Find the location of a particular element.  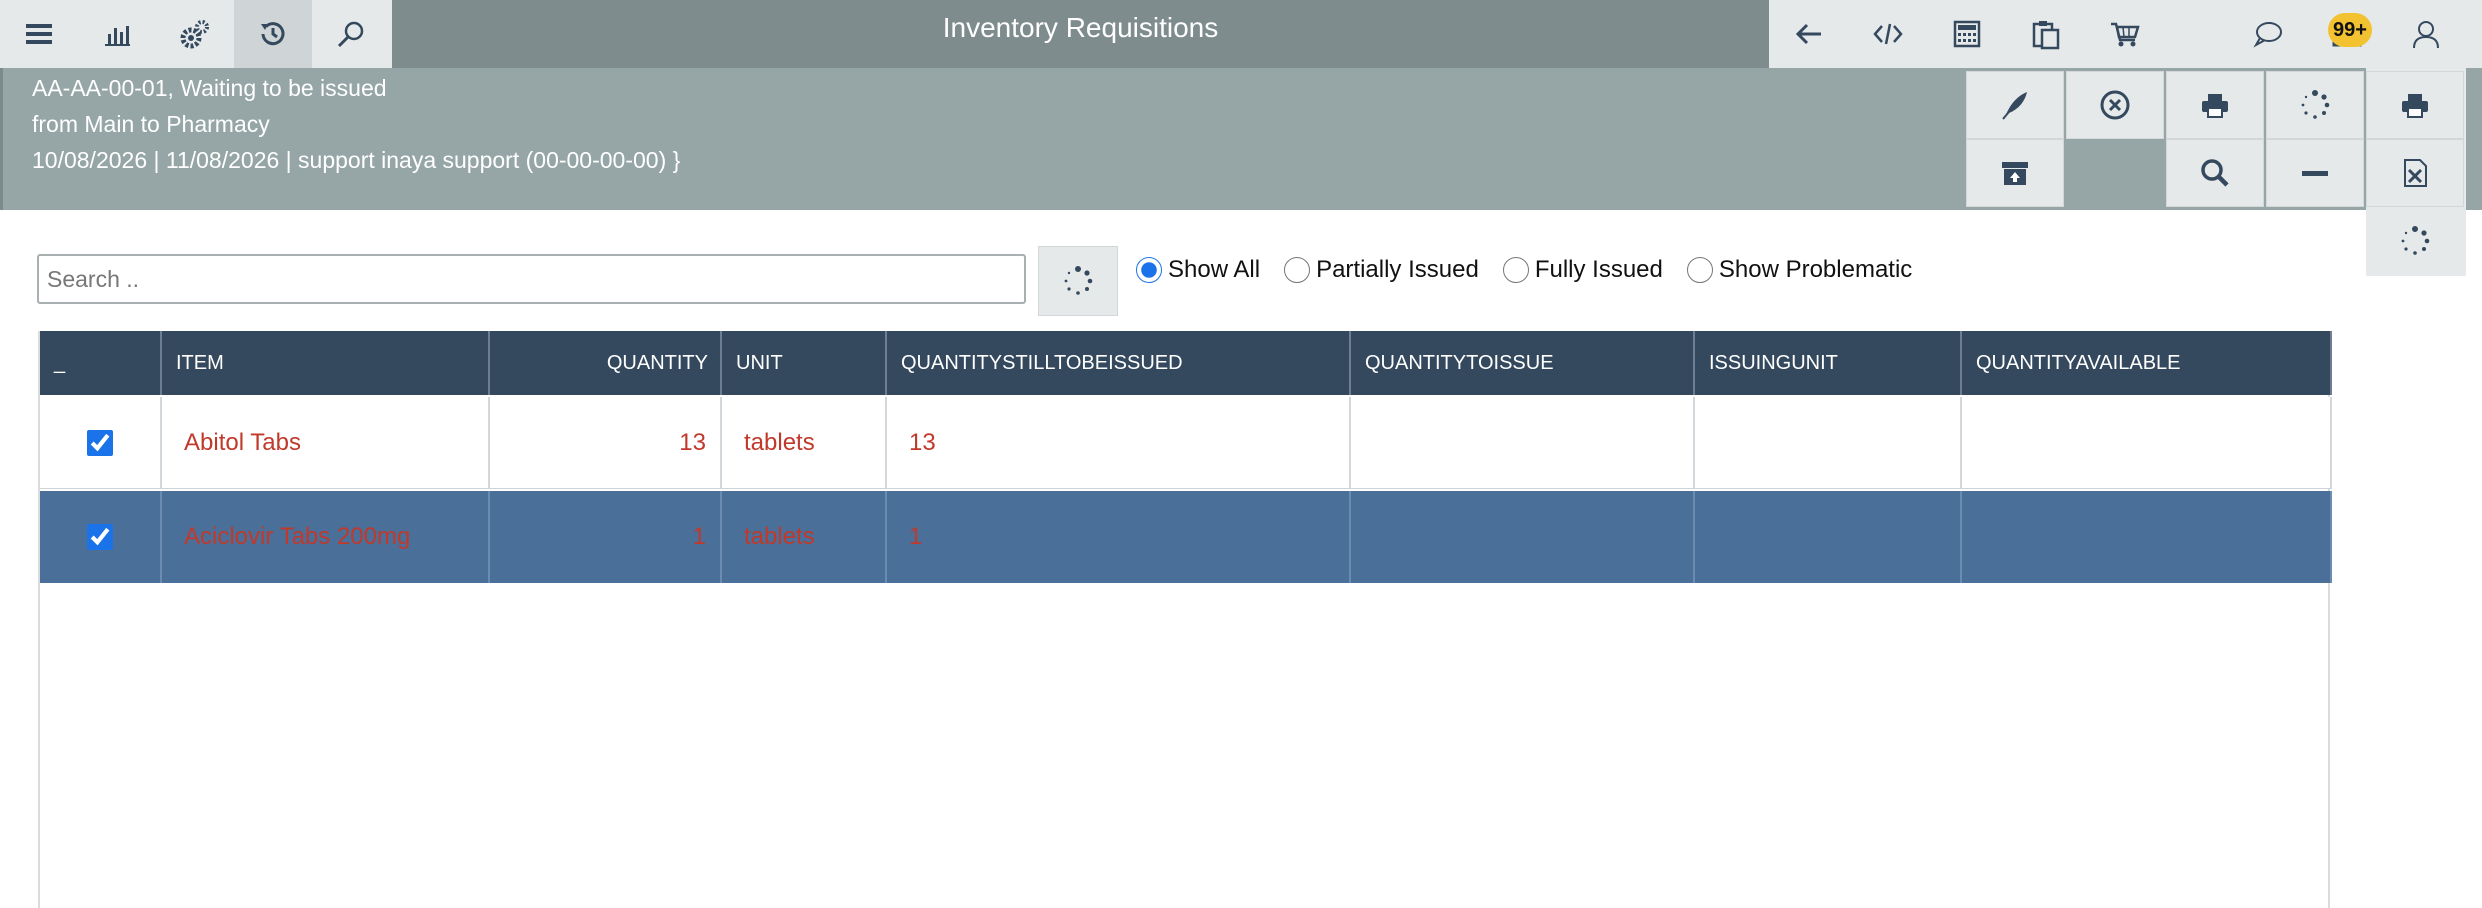

search-button is located at coordinates (351, 34).